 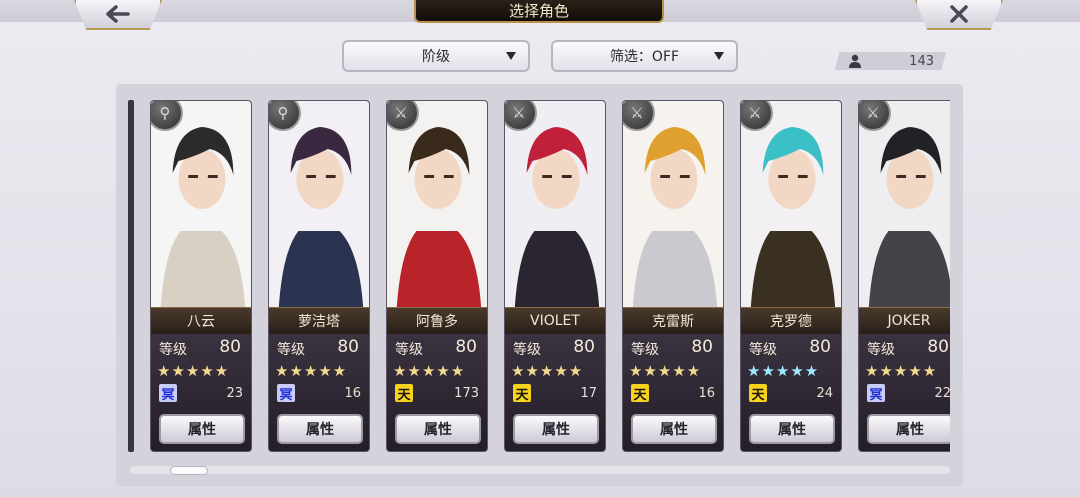 What do you see at coordinates (904, 392) in the screenshot?
I see `character-stats: 等级 80 ★★★★★ 冥 22 属性` at bounding box center [904, 392].